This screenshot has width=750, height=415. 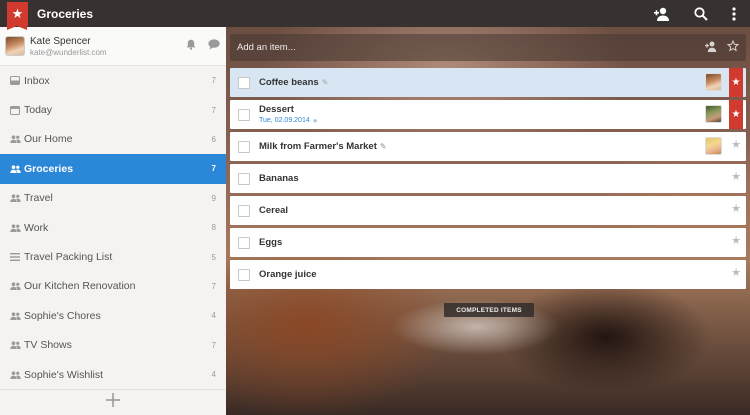 I want to click on task-row: Coffee beans ✎ ★, so click(x=488, y=82).